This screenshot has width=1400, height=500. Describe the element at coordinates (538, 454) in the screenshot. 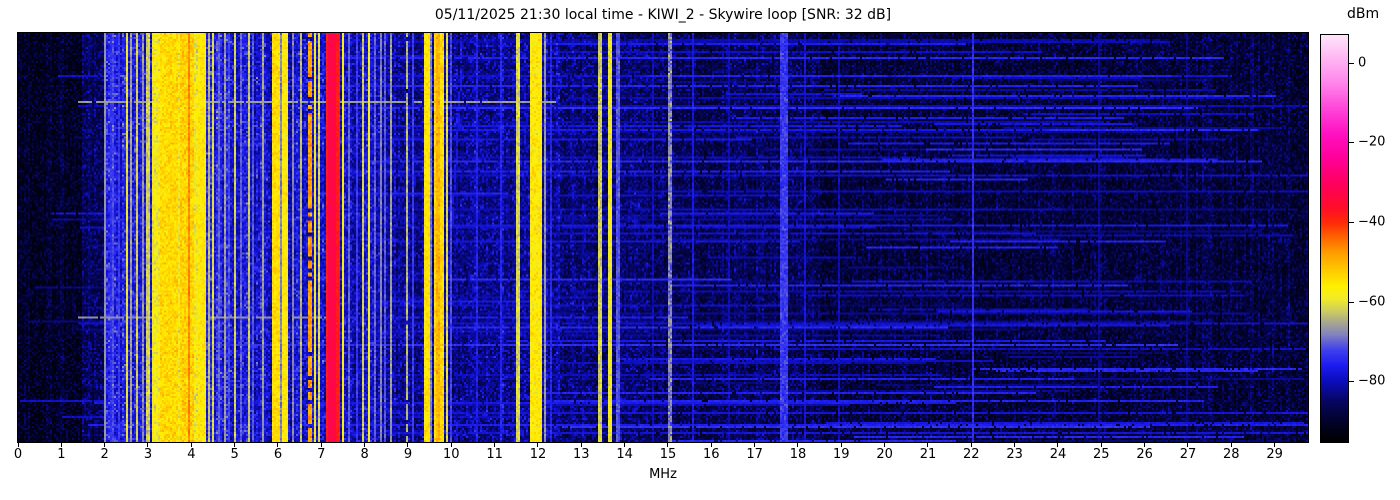

I see `x-tick-label: 12` at that location.